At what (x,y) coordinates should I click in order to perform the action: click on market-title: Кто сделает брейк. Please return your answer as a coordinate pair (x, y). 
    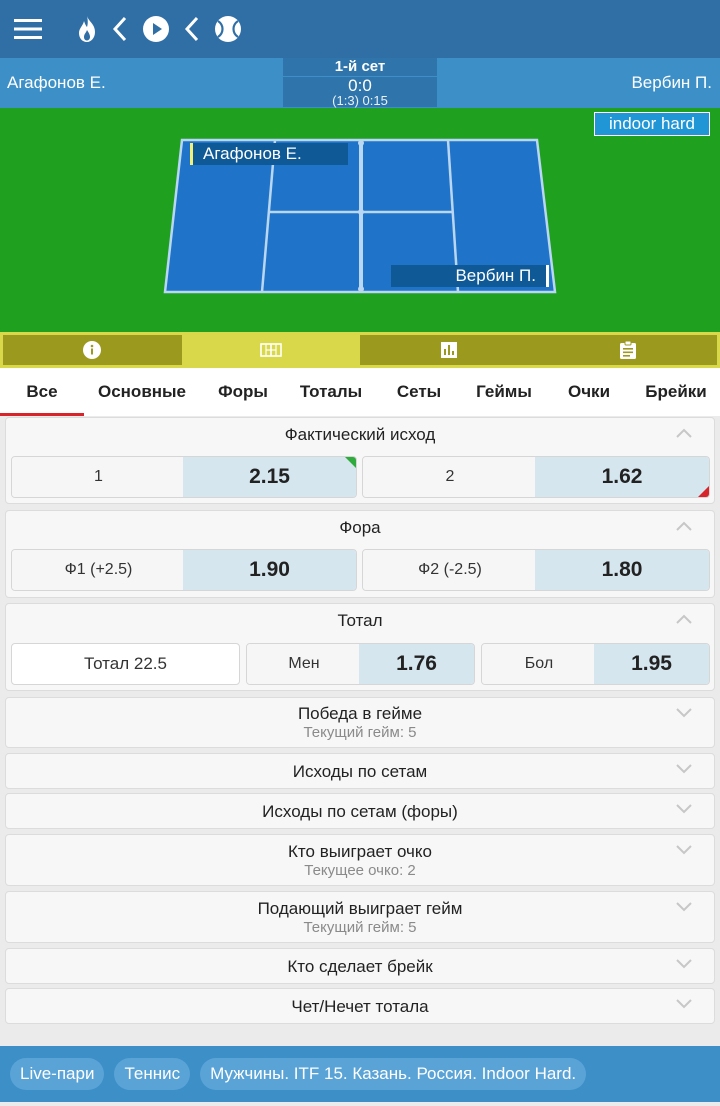
    Looking at the image, I should click on (360, 966).